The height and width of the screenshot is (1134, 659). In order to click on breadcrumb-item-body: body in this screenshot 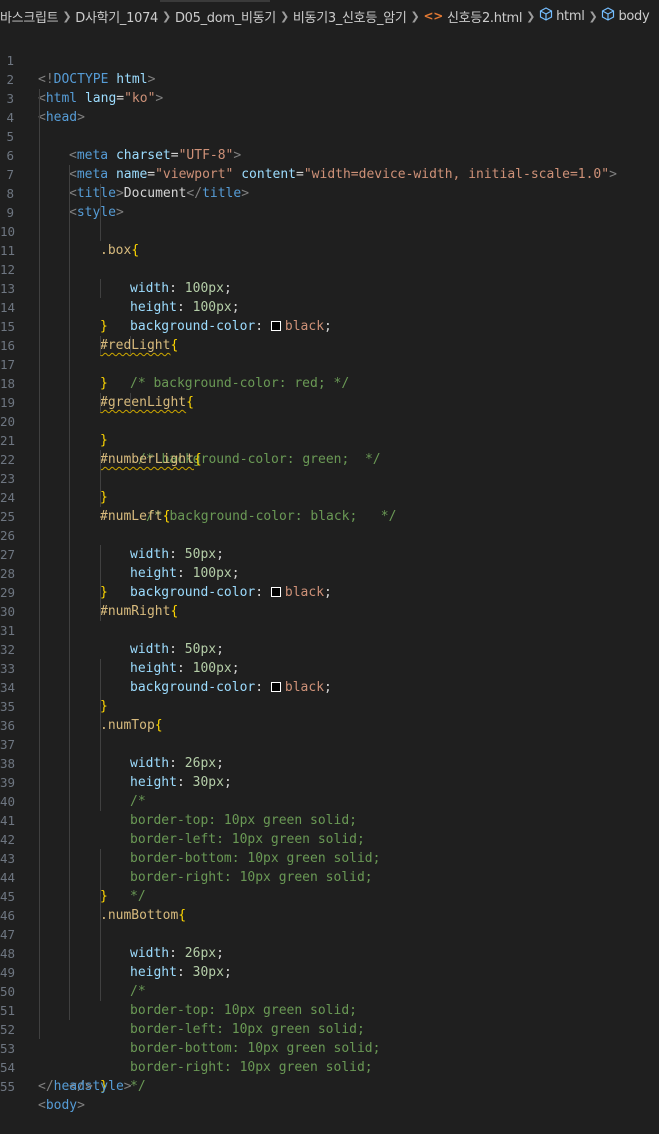, I will do `click(633, 16)`.